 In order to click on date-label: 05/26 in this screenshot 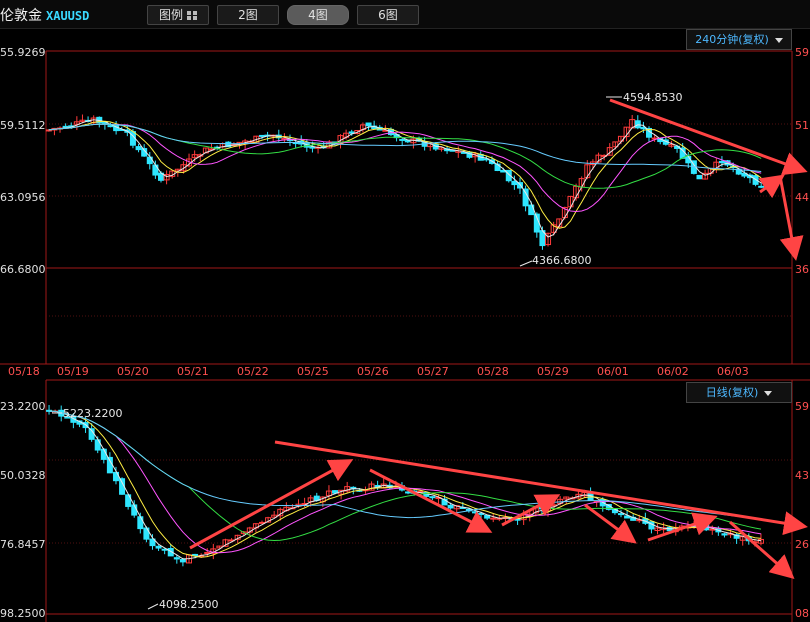, I will do `click(373, 371)`.